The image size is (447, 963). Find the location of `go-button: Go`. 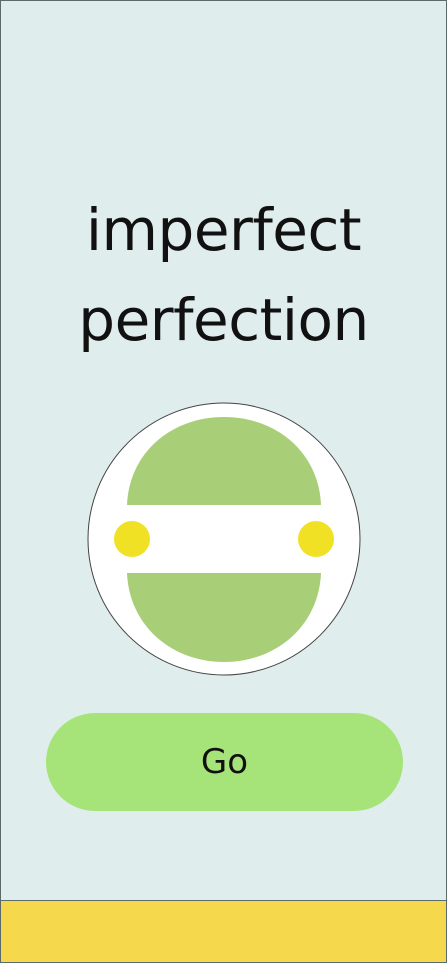

go-button: Go is located at coordinates (224, 762).